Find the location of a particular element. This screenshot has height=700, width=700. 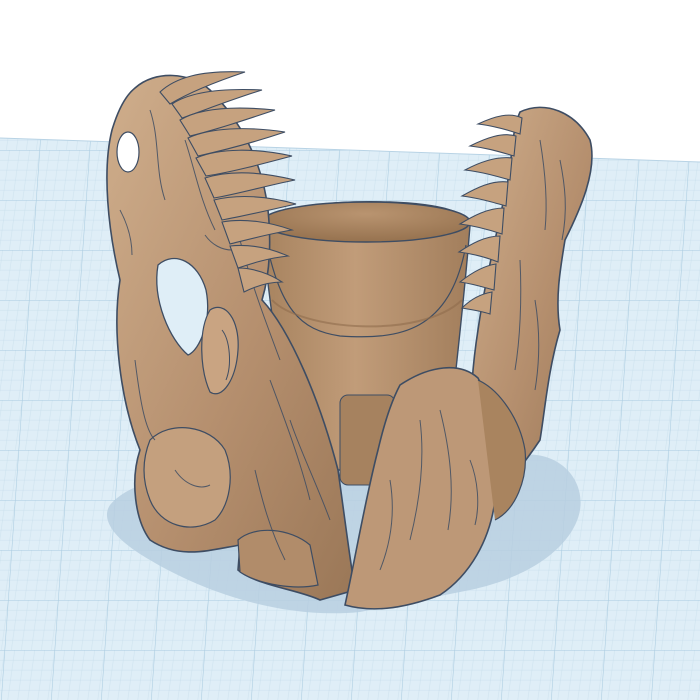

eye-socket is located at coordinates (128, 152).